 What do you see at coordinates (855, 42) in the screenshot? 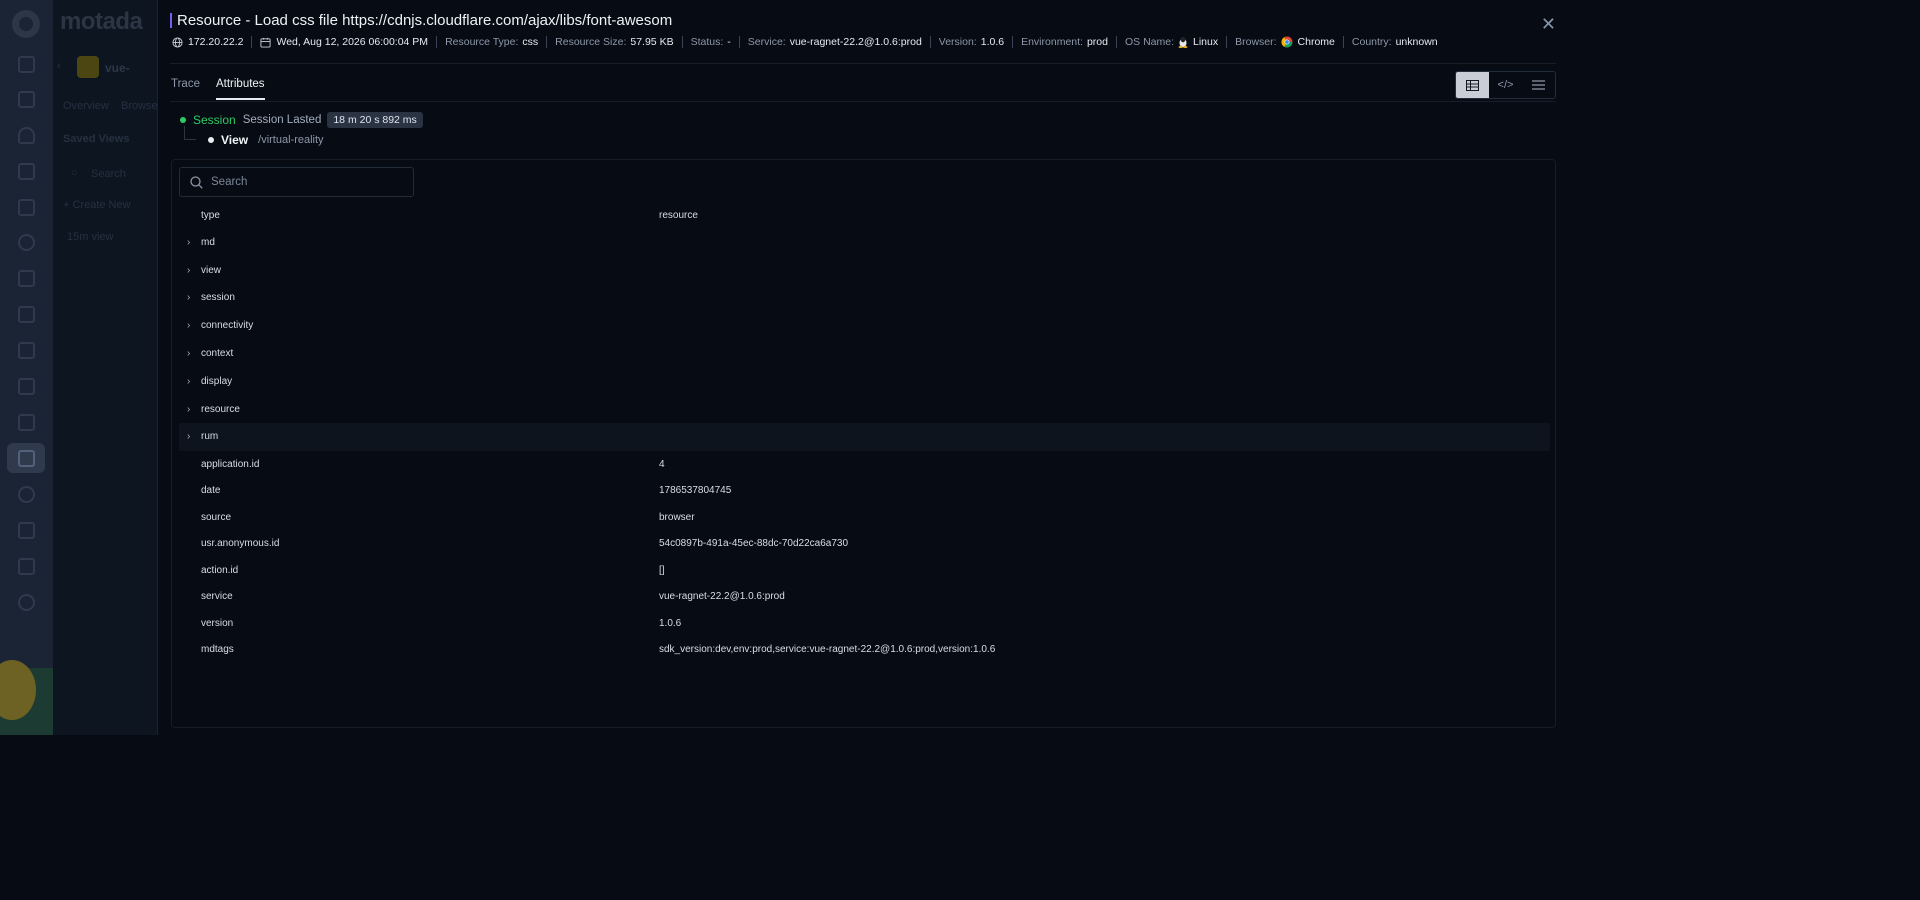
I see `meta-service-value: vue-ragnet-22.2@1.0.6:prod` at bounding box center [855, 42].